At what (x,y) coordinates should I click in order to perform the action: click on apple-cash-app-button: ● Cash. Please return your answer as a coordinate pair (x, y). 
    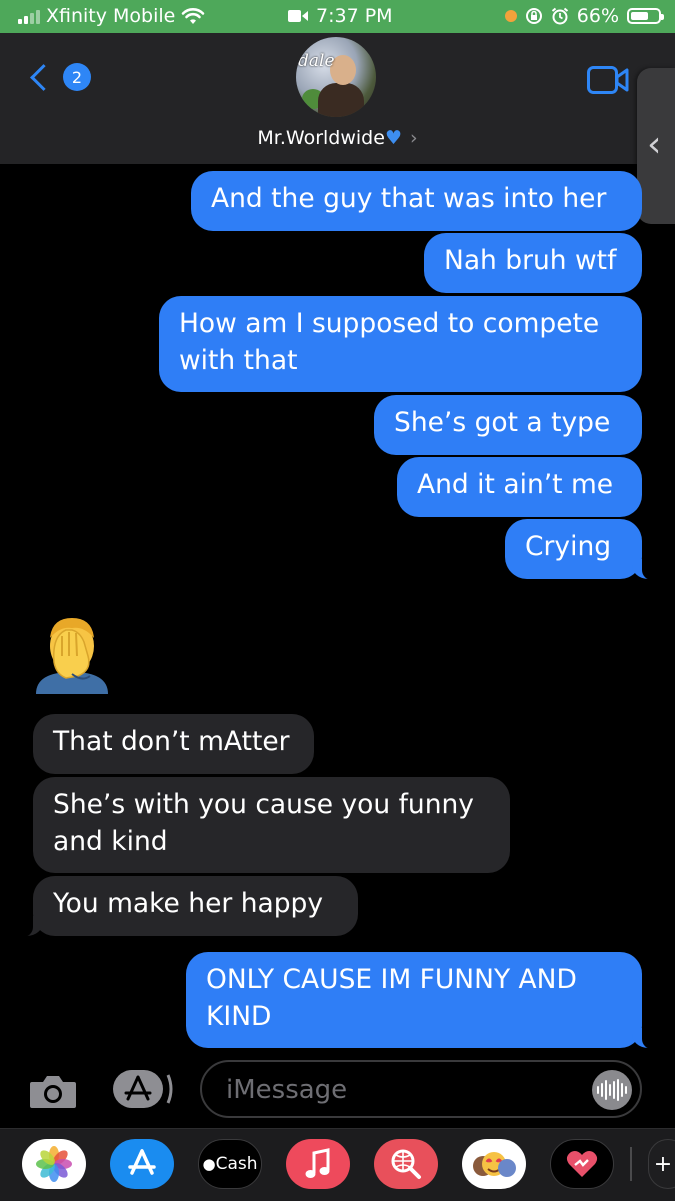
    Looking at the image, I should click on (230, 1164).